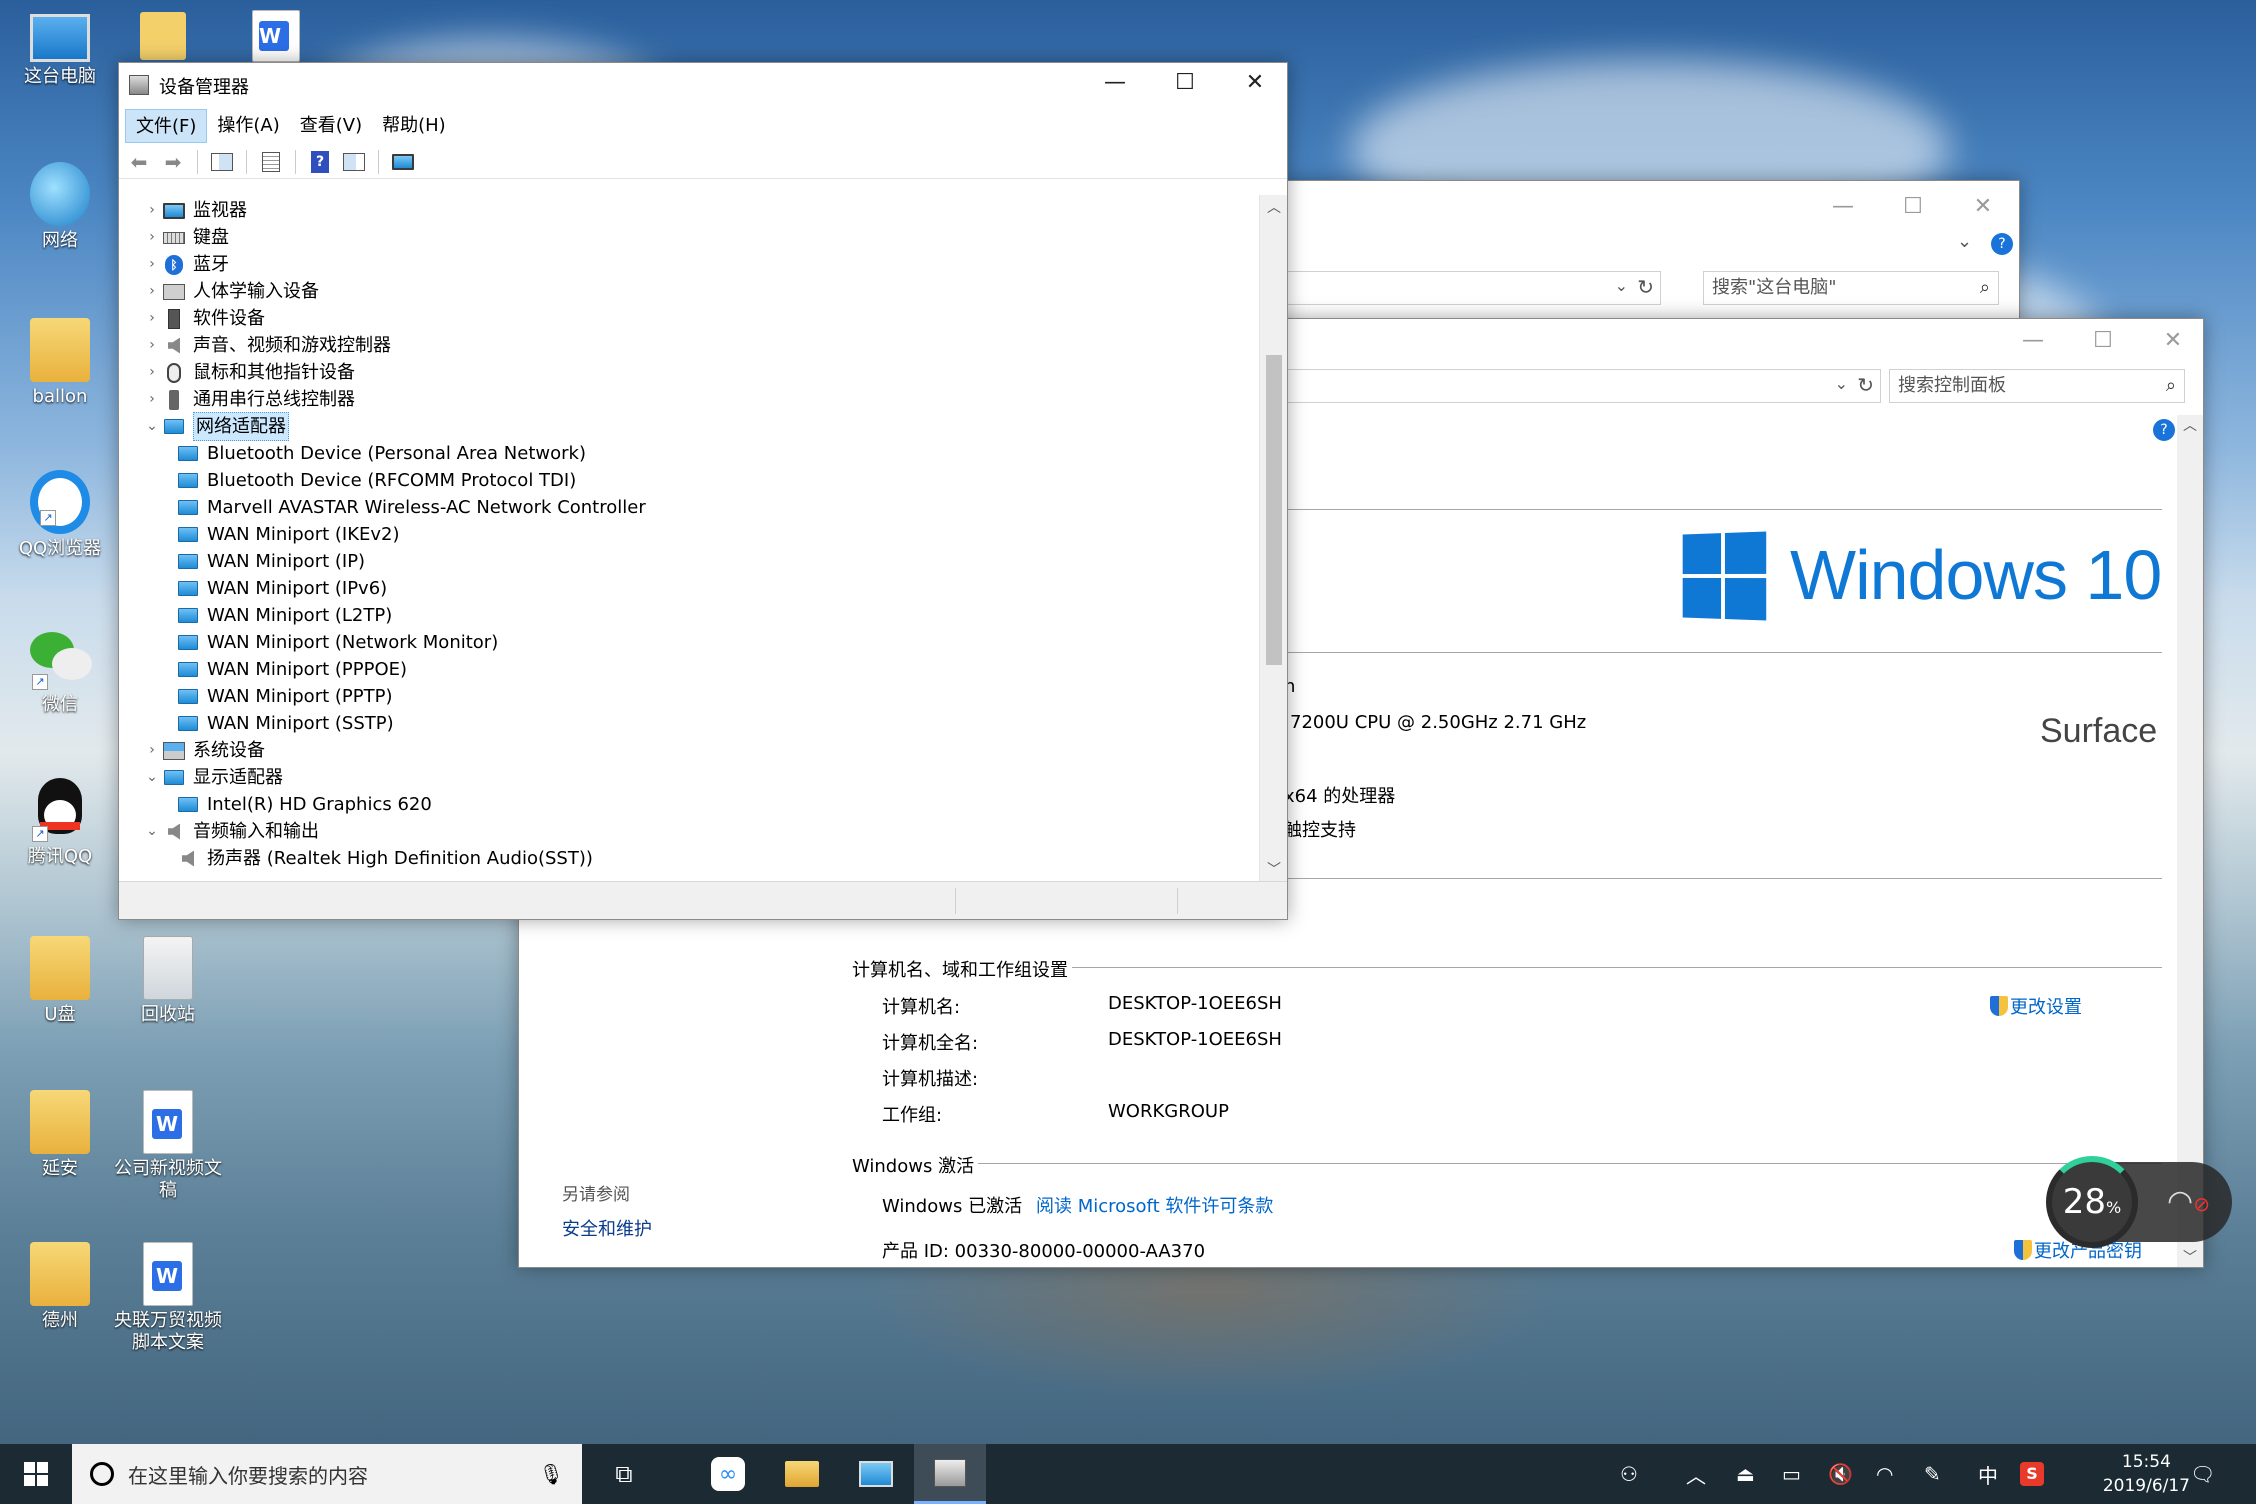 The width and height of the screenshot is (2256, 1504). Describe the element at coordinates (60, 207) in the screenshot. I see `desktop-icon-network: 网络` at that location.